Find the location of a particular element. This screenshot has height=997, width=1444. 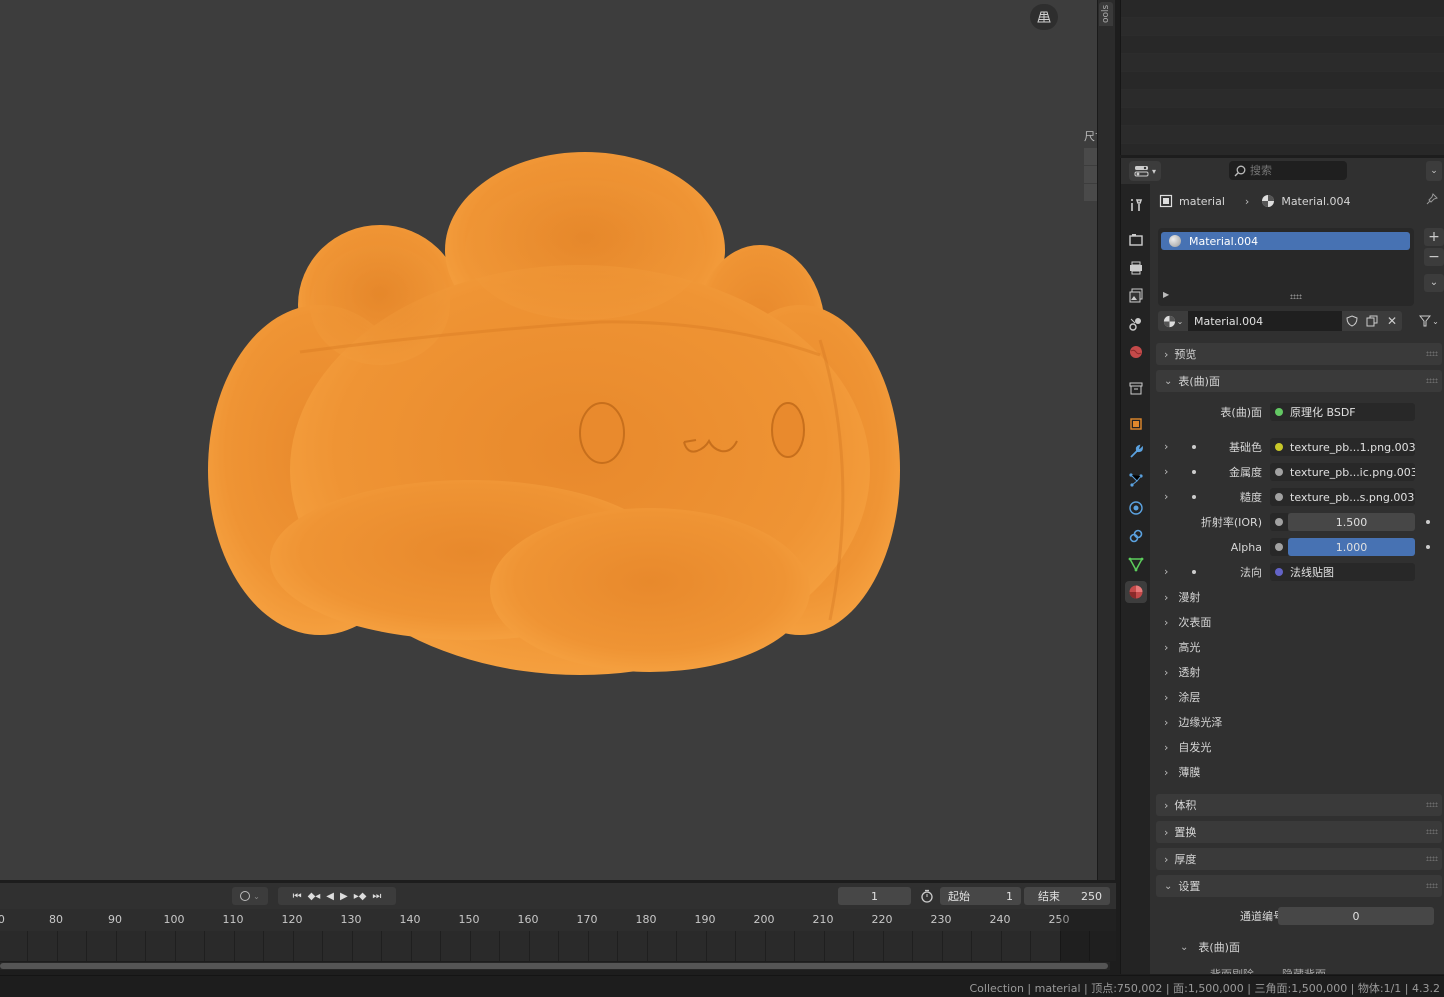

end-frame-field: 结束 250 is located at coordinates (1067, 896).